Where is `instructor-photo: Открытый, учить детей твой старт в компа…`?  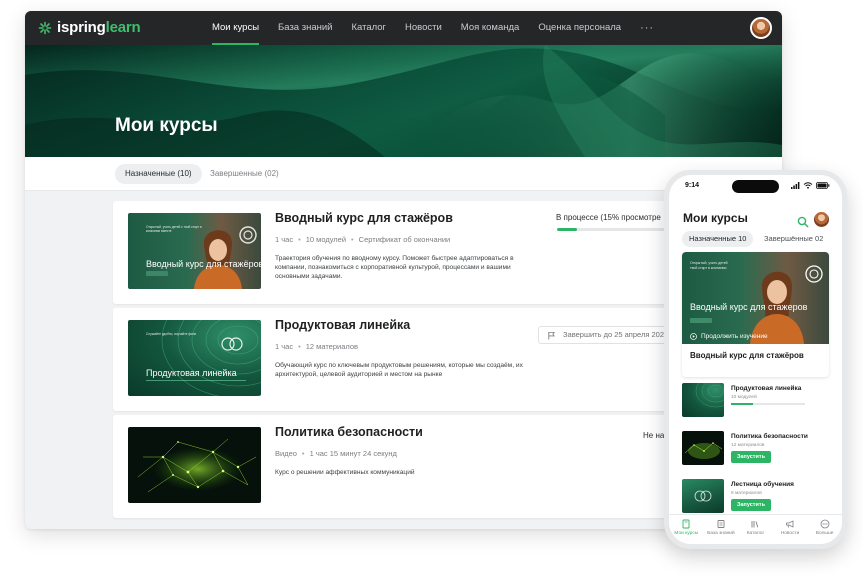
instructor-photo: Открытый, учить детей твой старт в компа… is located at coordinates (756, 302).